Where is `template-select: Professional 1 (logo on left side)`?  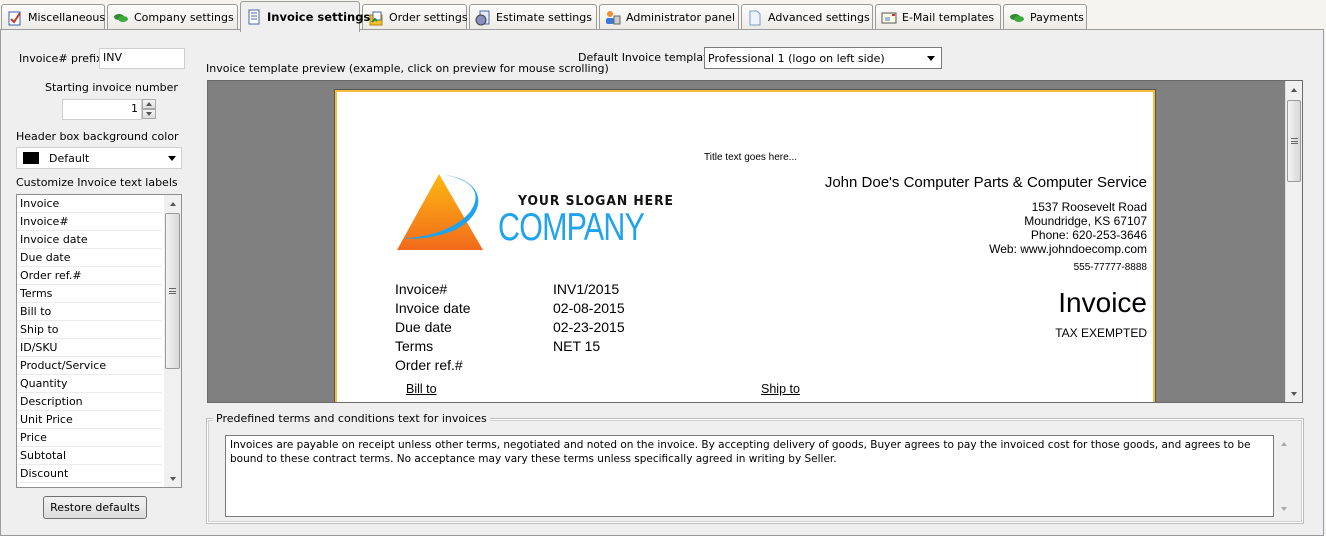
template-select: Professional 1 (logo on left side) is located at coordinates (823, 58).